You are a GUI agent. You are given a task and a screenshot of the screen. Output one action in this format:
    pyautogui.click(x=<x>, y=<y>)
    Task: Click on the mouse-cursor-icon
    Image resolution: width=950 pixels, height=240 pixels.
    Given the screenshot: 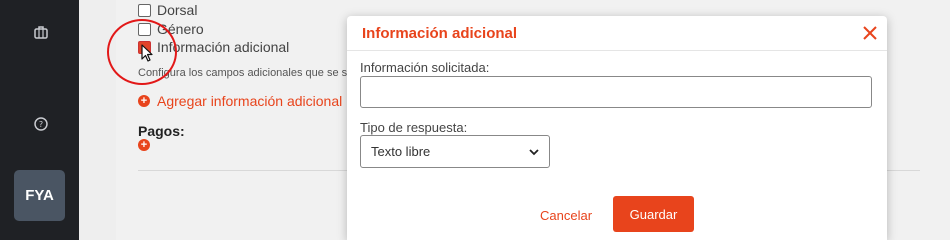 What is the action you would take?
    pyautogui.click(x=148, y=56)
    